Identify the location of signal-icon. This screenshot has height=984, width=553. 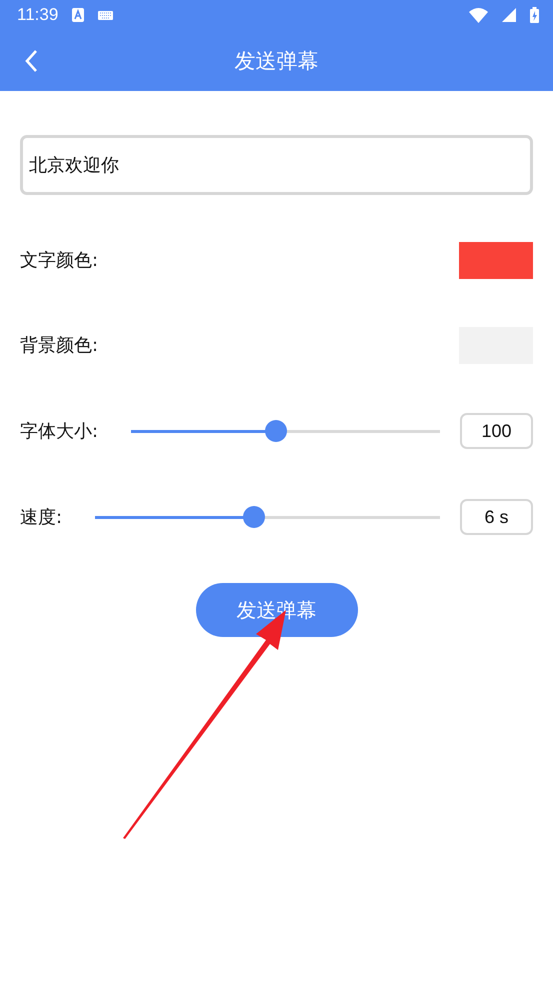
(509, 15).